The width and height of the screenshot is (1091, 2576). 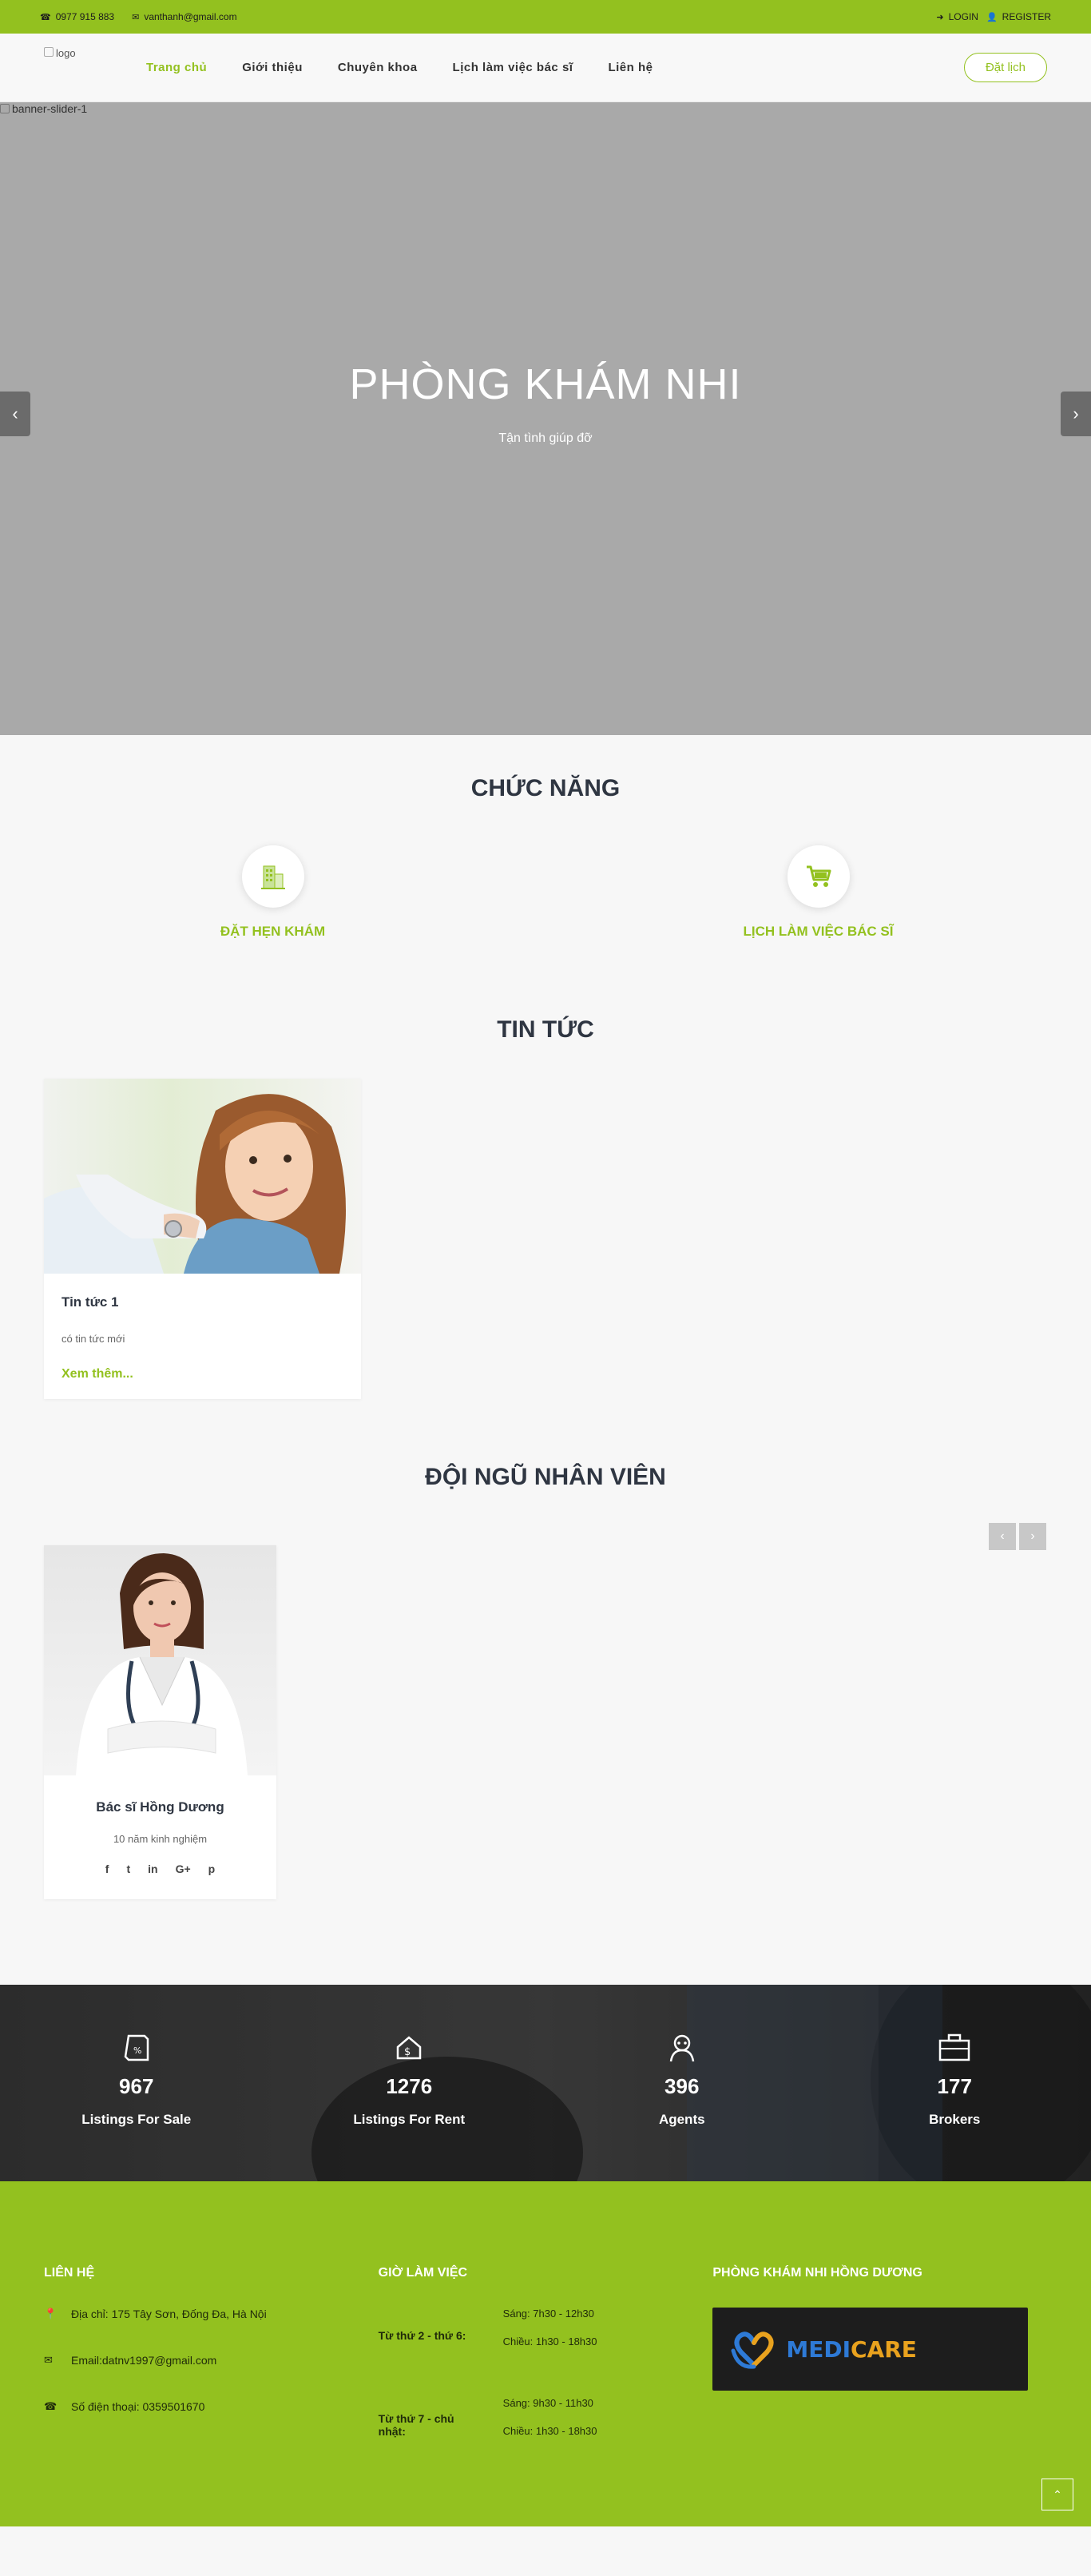 I want to click on feature-label: LỊCH LÀM VIỆC BÁC SĨ, so click(x=818, y=931).